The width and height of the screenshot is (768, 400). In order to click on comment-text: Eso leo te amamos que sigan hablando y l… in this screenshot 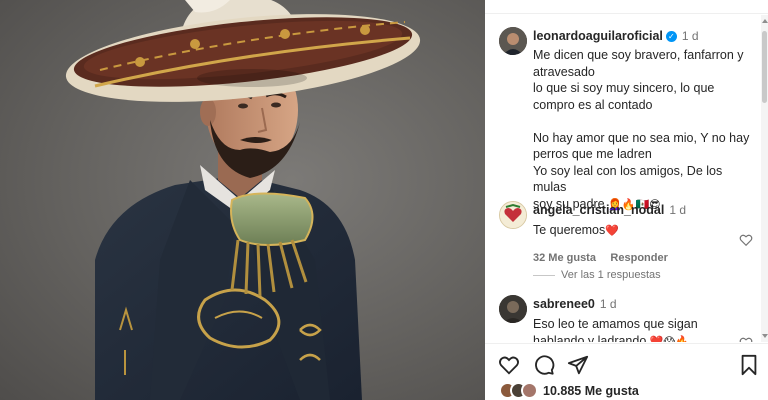, I will do `click(633, 329)`.